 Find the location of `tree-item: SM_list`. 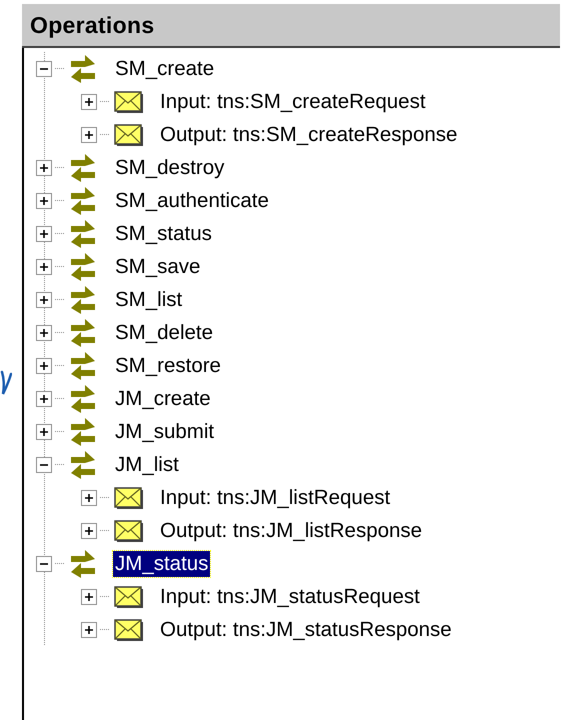

tree-item: SM_list is located at coordinates (148, 299).